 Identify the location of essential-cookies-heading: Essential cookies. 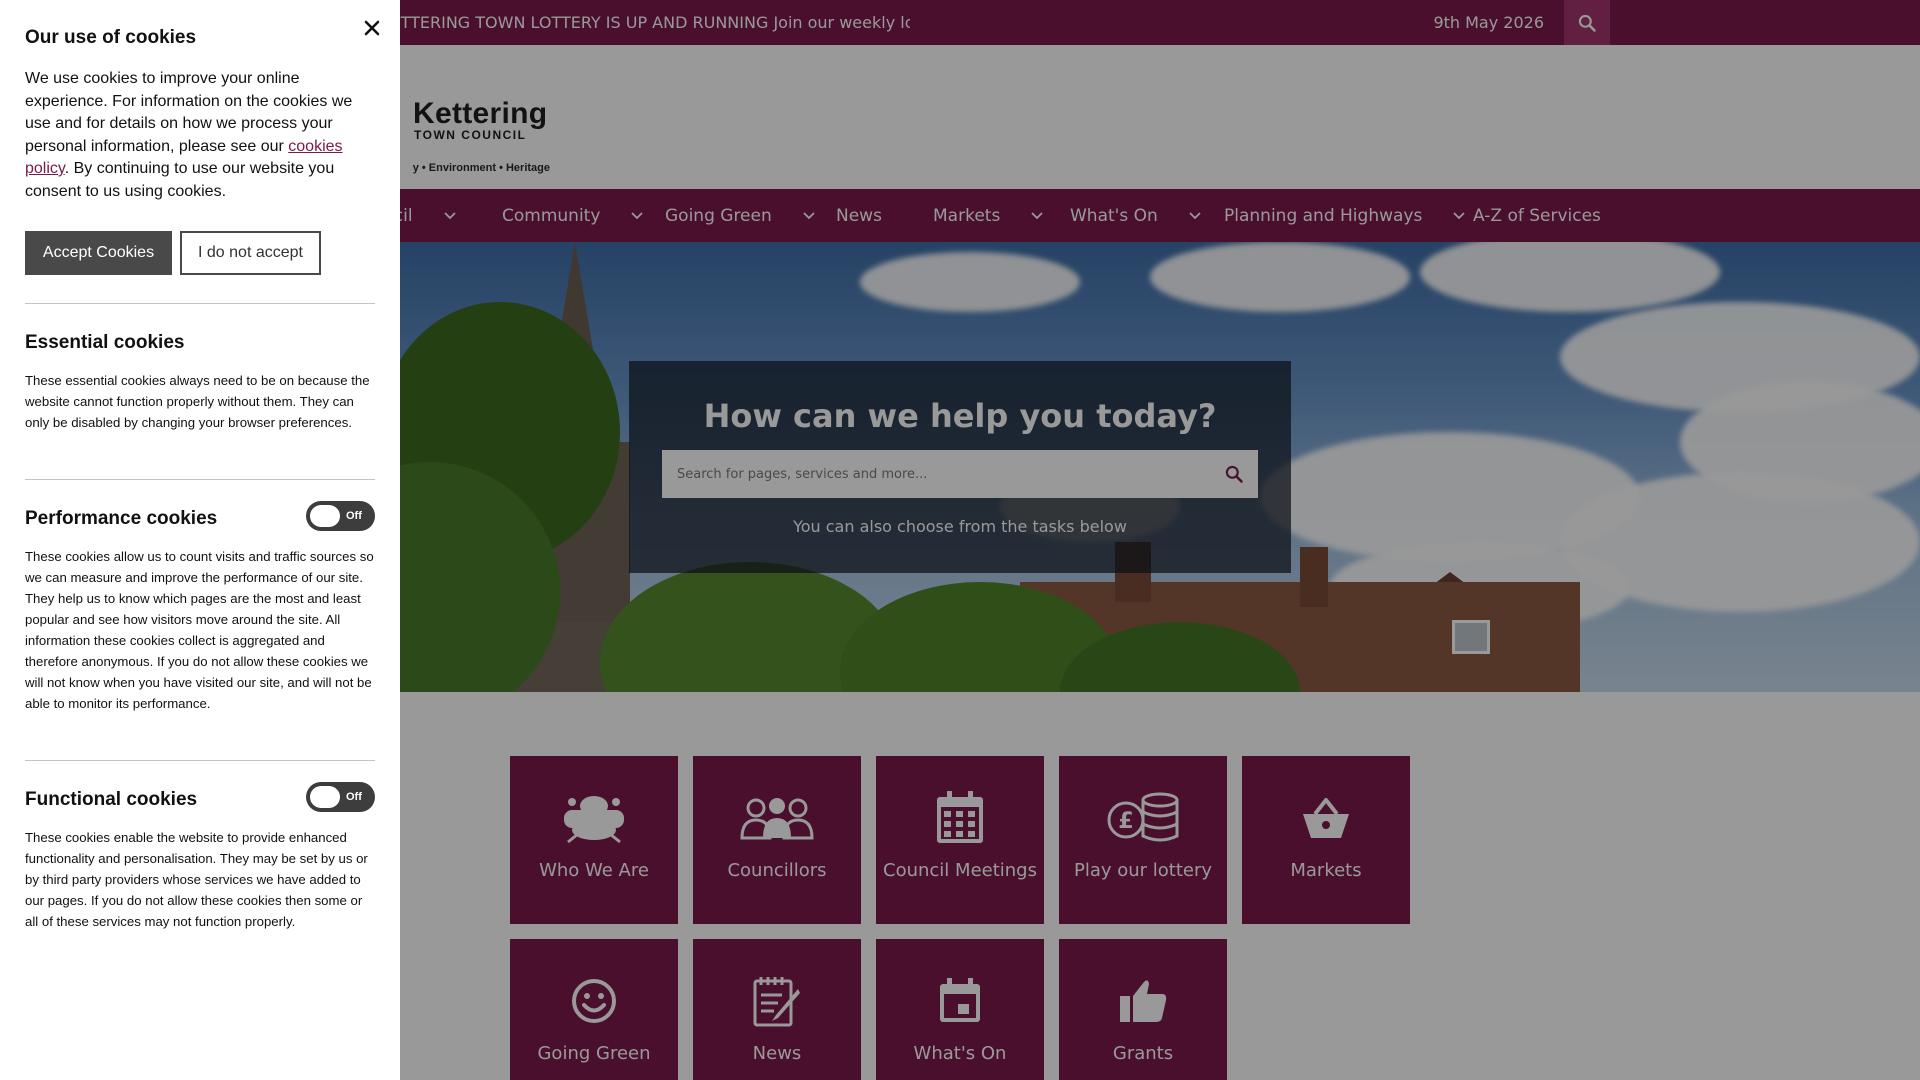
(105, 342).